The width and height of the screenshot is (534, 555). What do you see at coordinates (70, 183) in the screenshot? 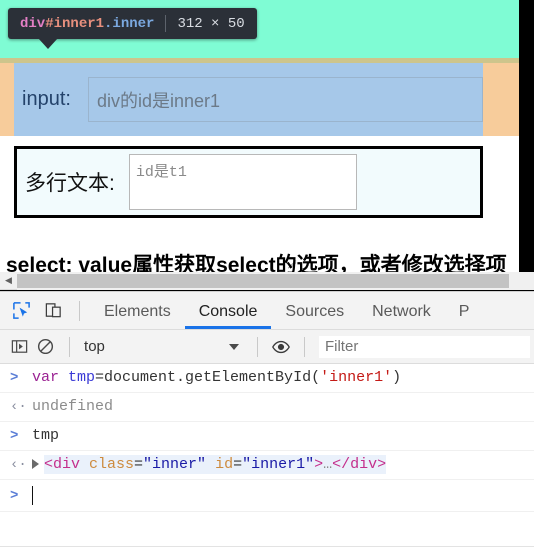
I see `textarea-row-label: 多行文本:` at bounding box center [70, 183].